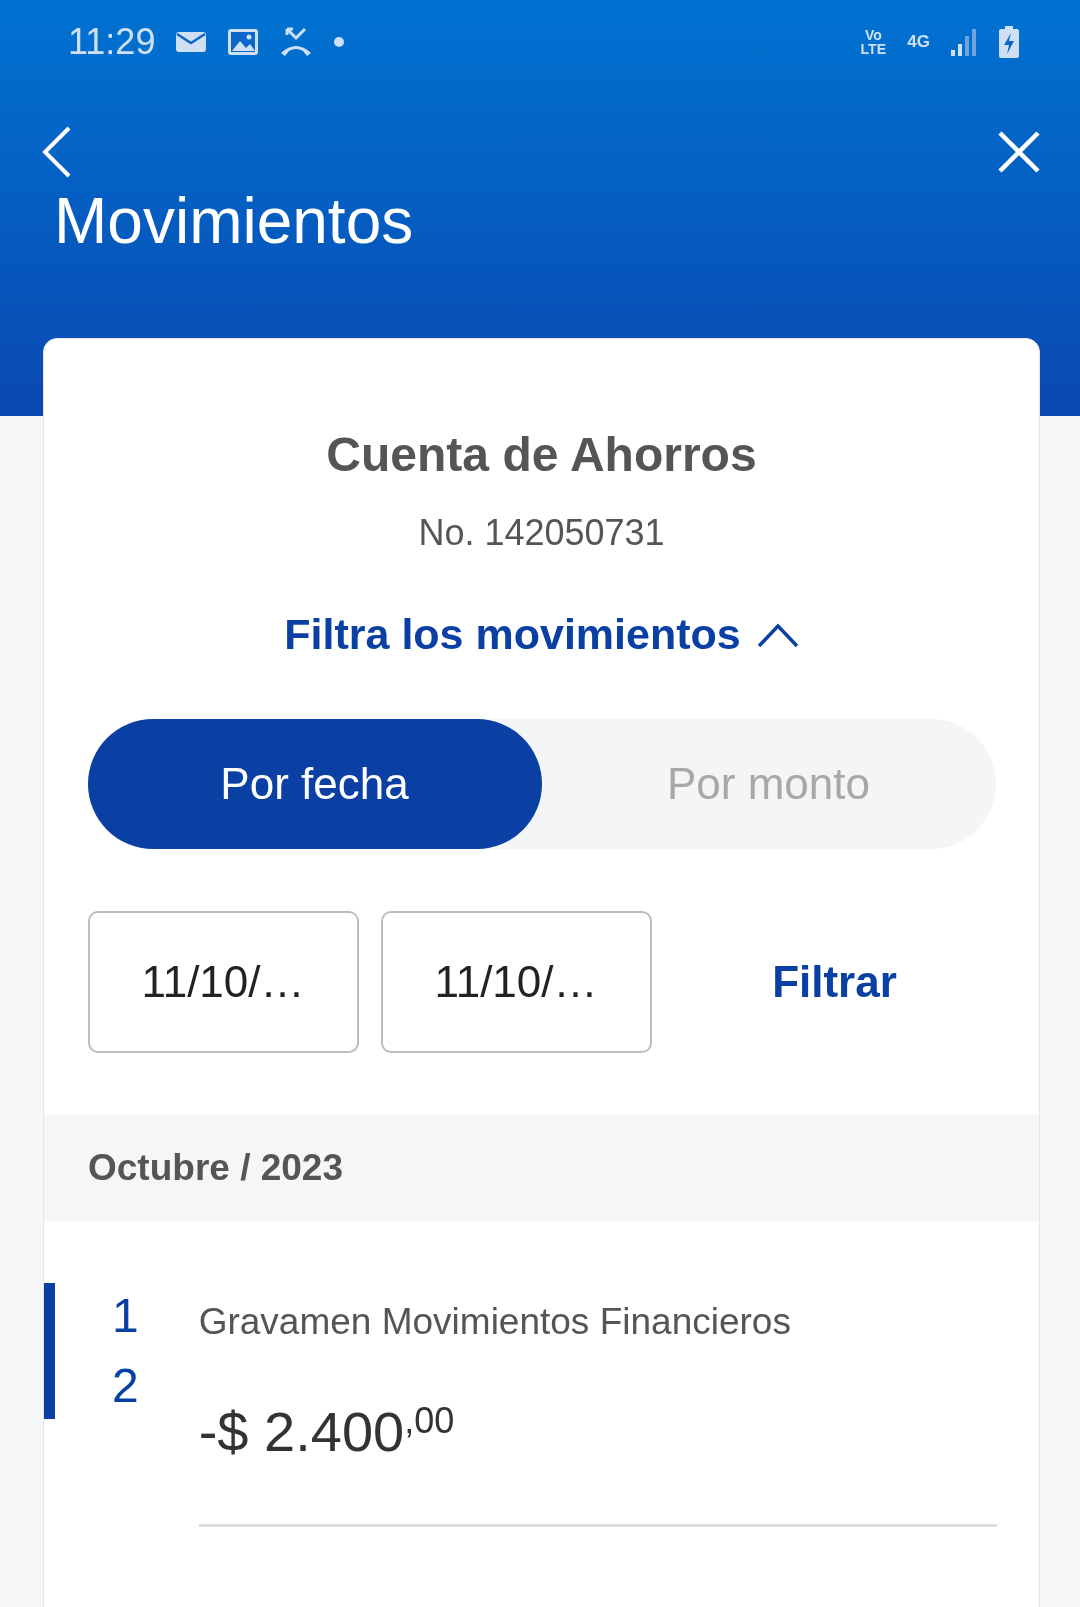  I want to click on signal-icon, so click(964, 42).